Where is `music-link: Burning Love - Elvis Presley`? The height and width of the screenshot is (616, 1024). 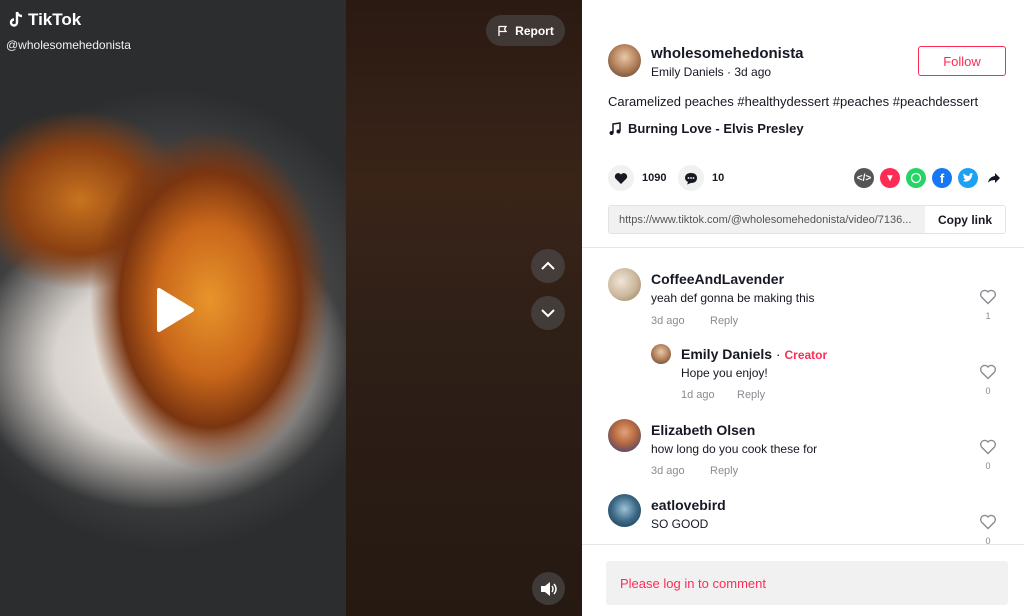
music-link: Burning Love - Elvis Presley is located at coordinates (706, 128).